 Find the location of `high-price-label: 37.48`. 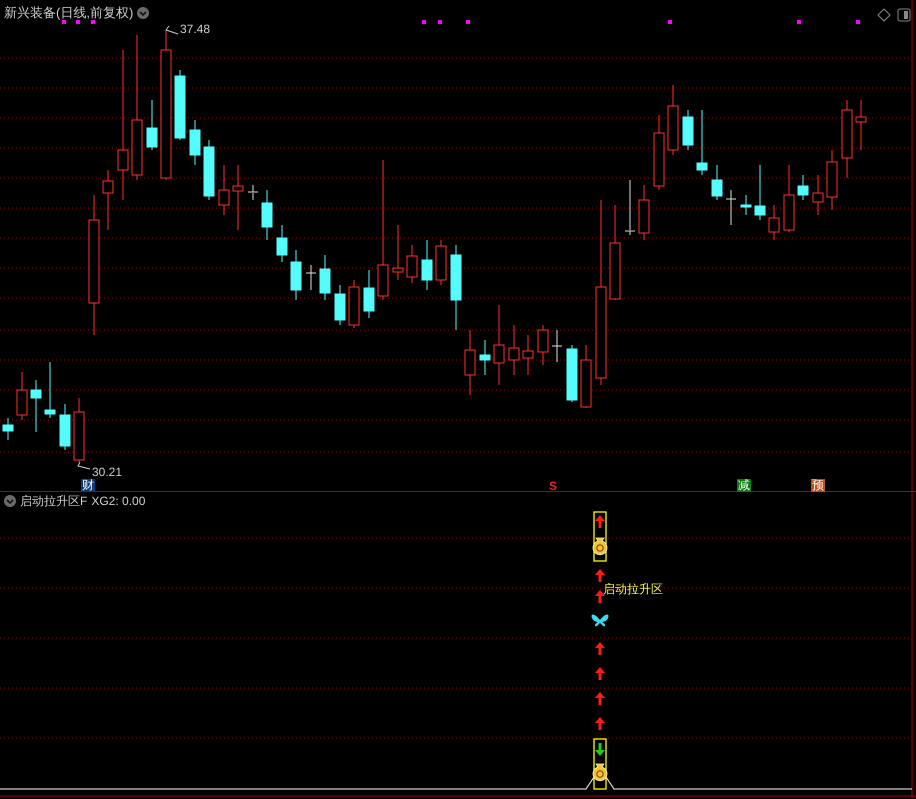

high-price-label: 37.48 is located at coordinates (195, 29).